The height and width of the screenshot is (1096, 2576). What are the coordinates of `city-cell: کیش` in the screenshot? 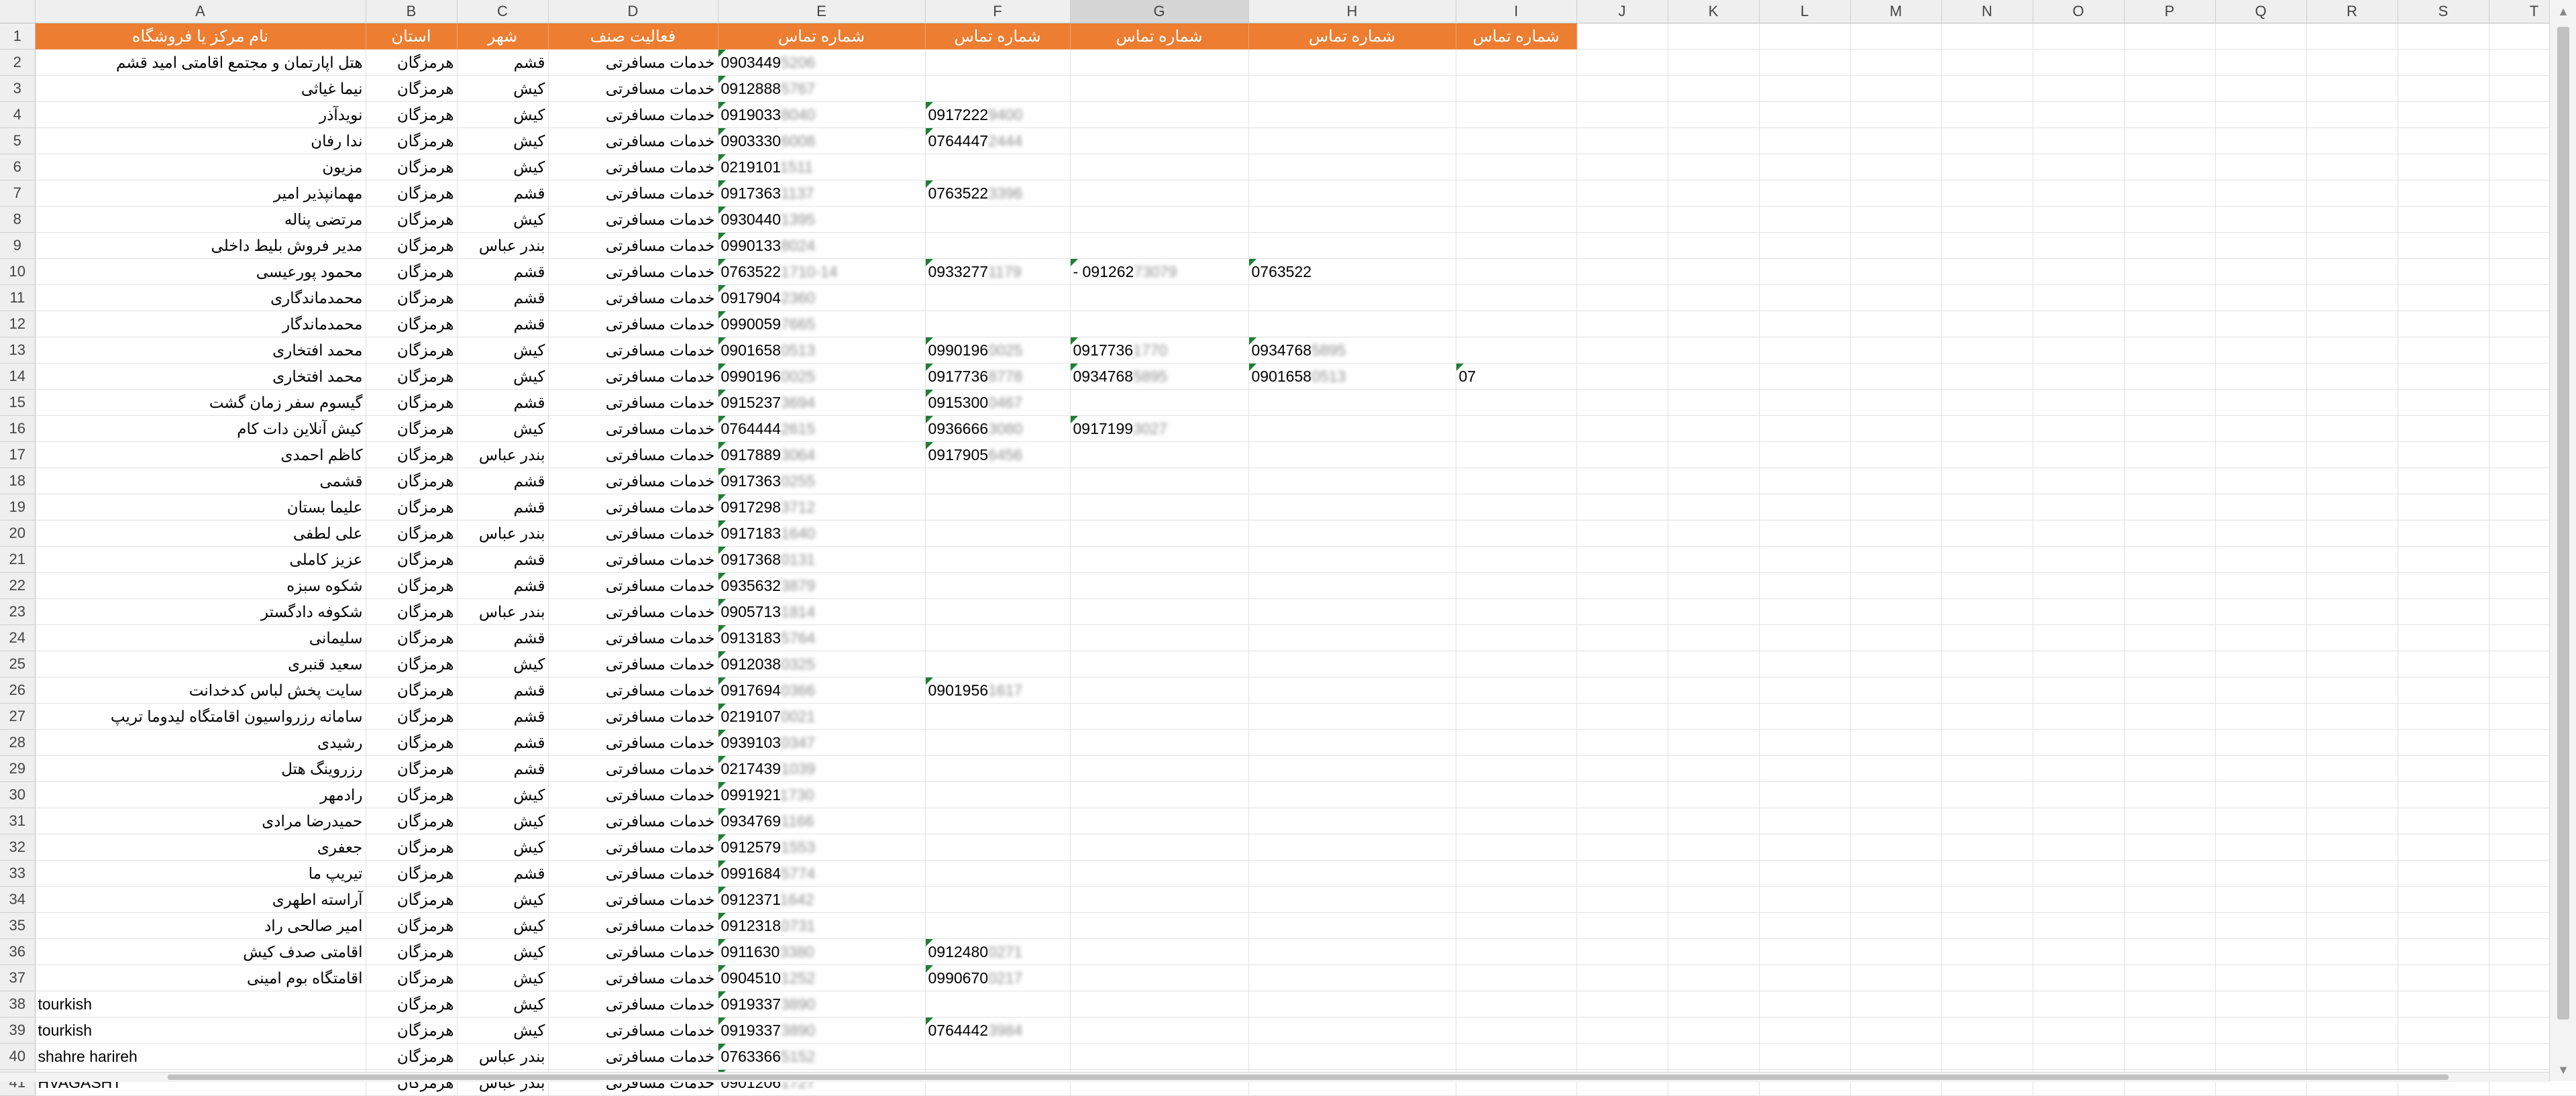 It's located at (503, 794).